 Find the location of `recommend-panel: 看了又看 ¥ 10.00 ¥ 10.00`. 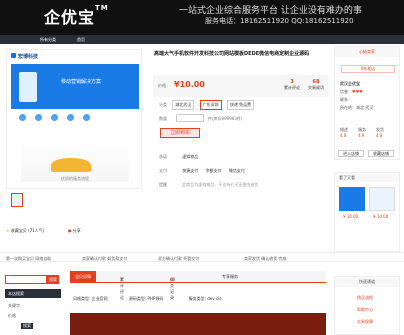

recommend-panel: 看了又看 ¥ 10.00 ¥ 10.00 is located at coordinates (367, 212).